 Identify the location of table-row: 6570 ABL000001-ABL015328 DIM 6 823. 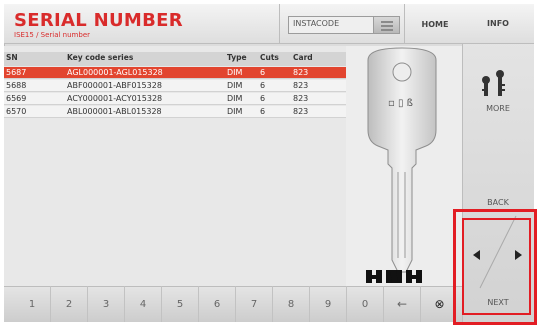
(175, 112).